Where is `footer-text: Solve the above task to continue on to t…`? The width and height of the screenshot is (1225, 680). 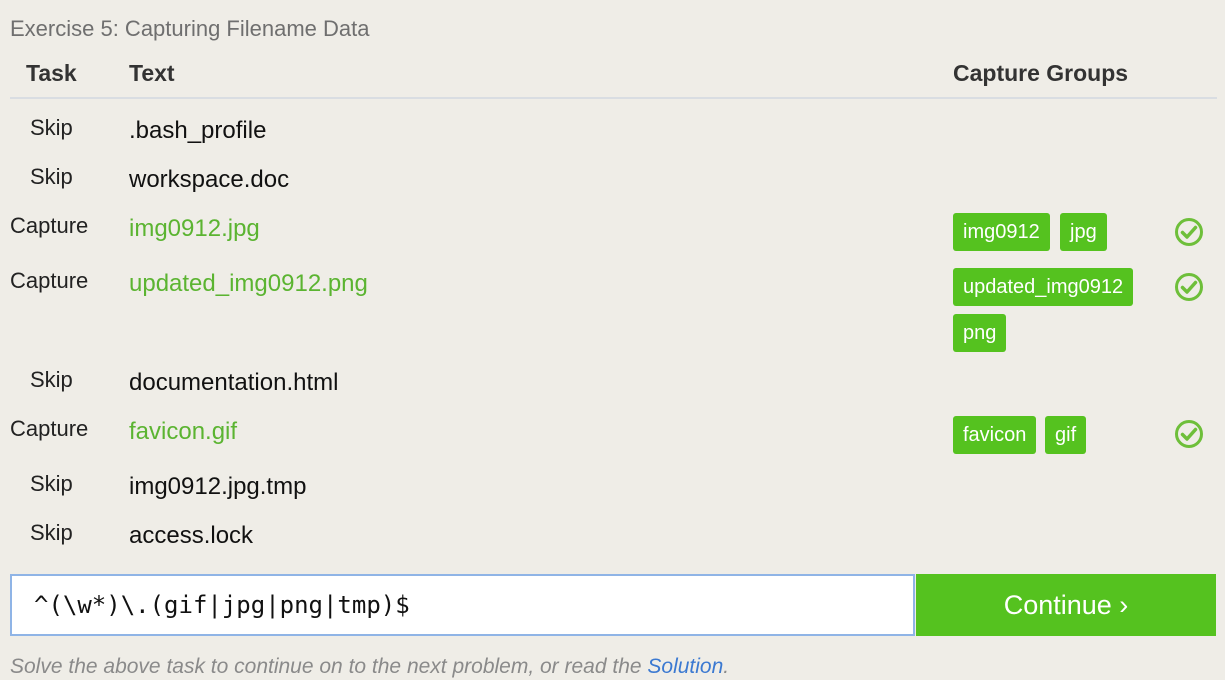 footer-text: Solve the above task to continue on to t… is located at coordinates (329, 666).